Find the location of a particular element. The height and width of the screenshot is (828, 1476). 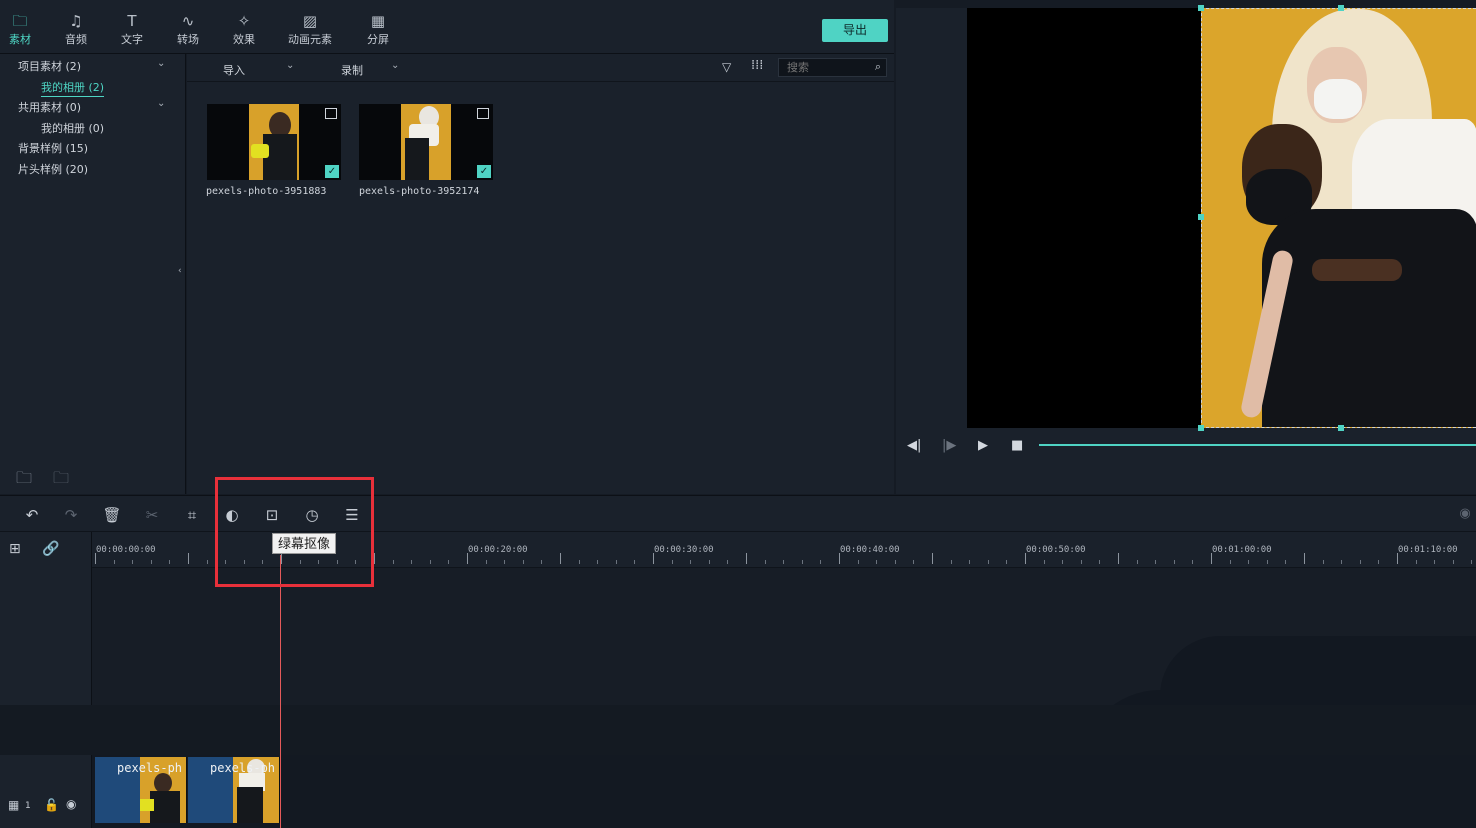

sidebar-item-shared-media: 共用素材 (0) is located at coordinates (49, 107).